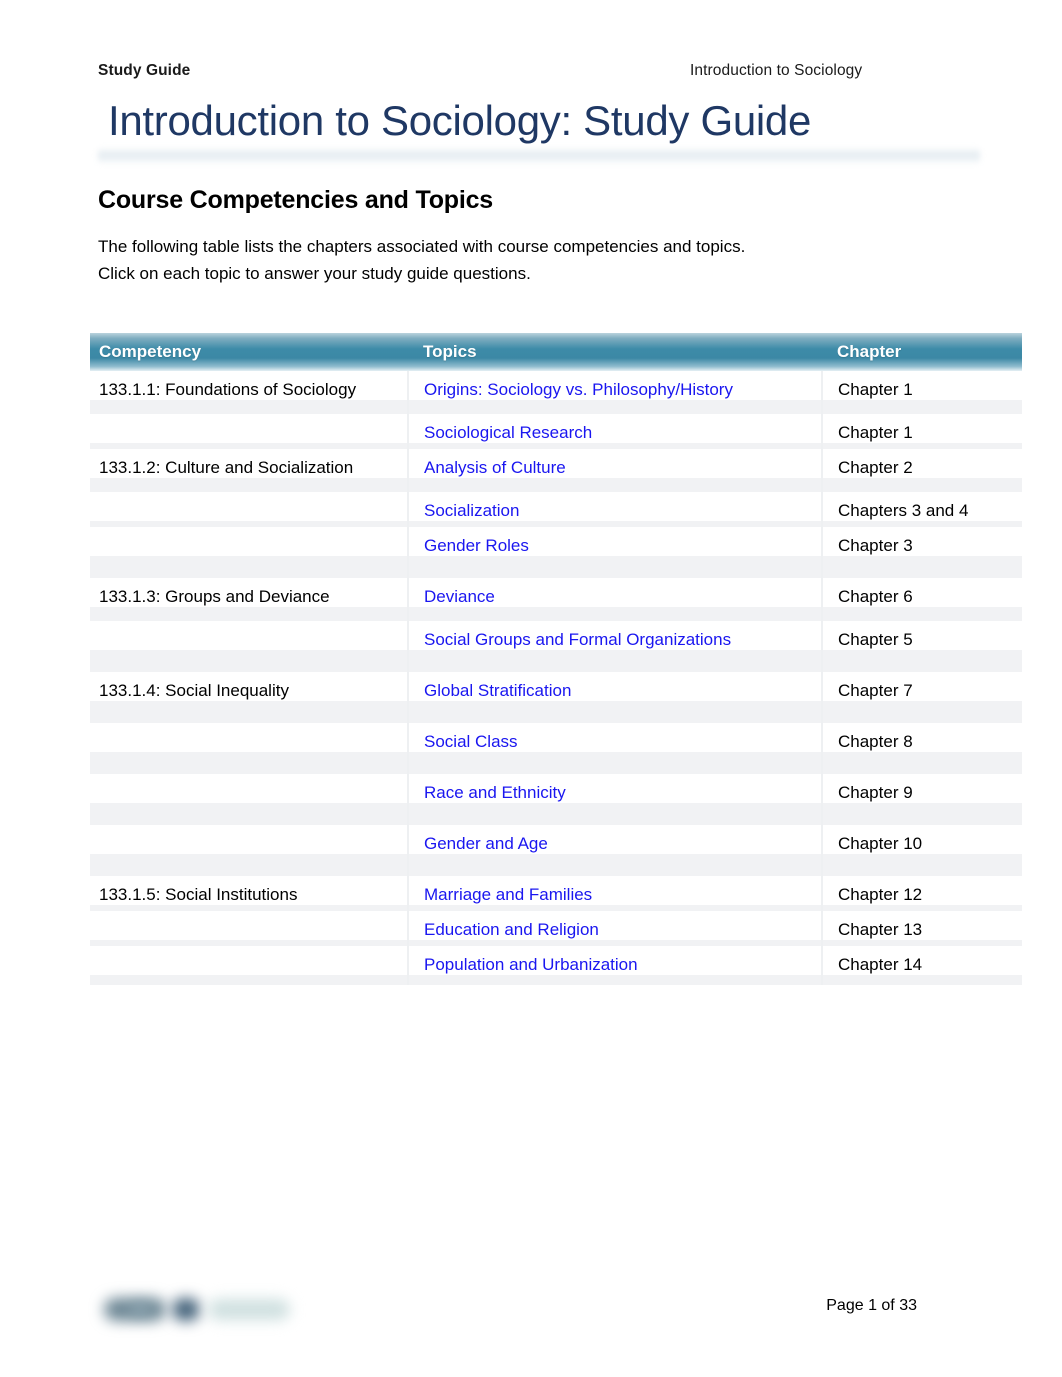  I want to click on cell-chapter: Chapter 3, so click(922, 541).